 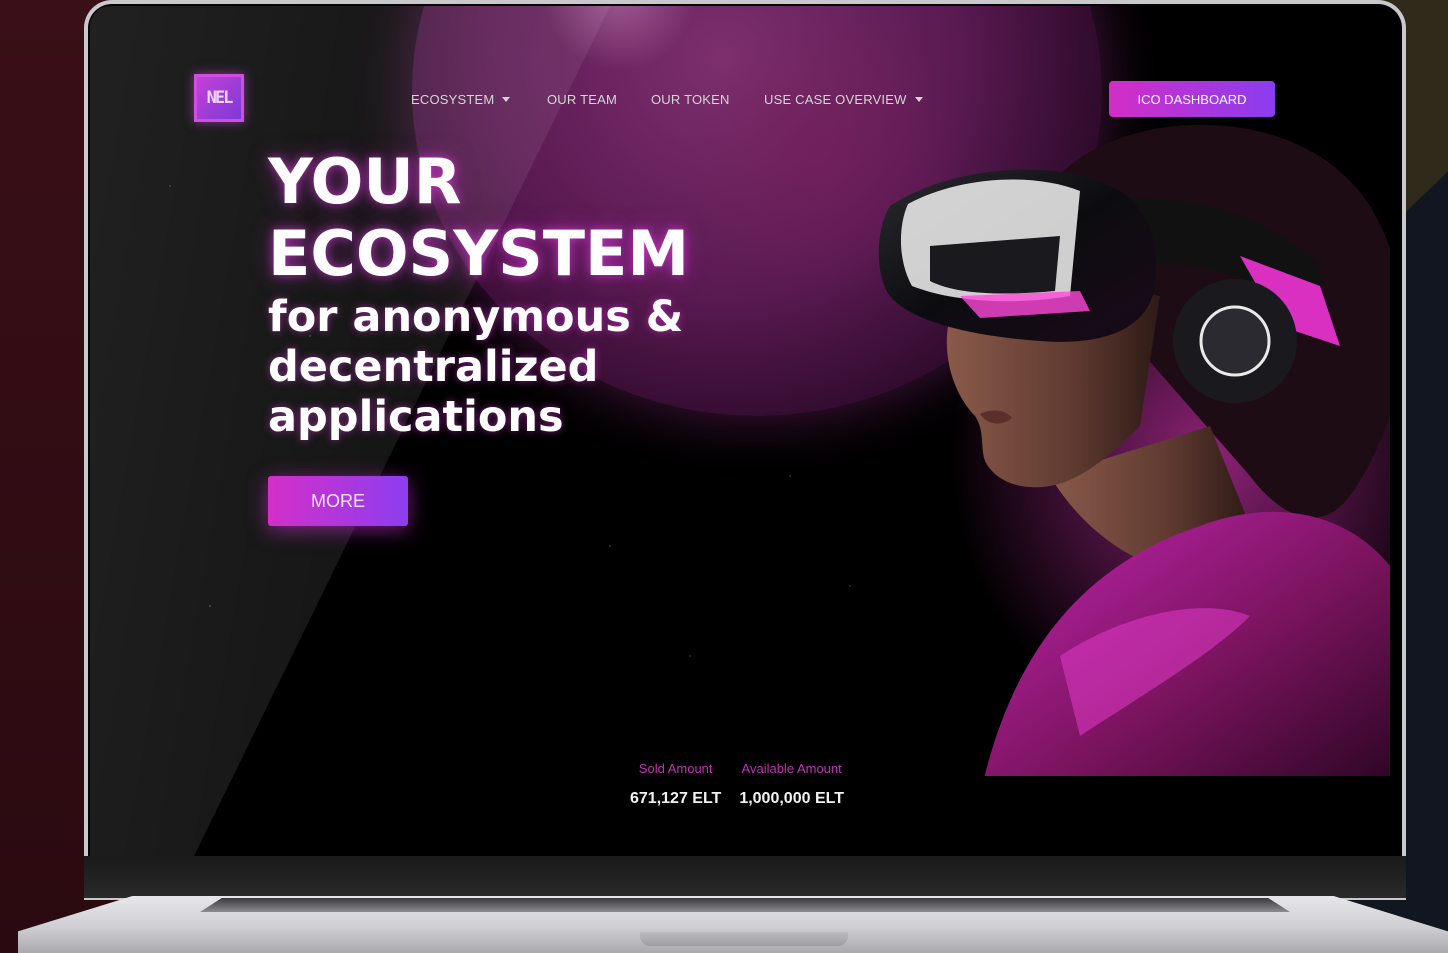 I want to click on nav-item-label: ECOSYSTEM, so click(x=453, y=99).